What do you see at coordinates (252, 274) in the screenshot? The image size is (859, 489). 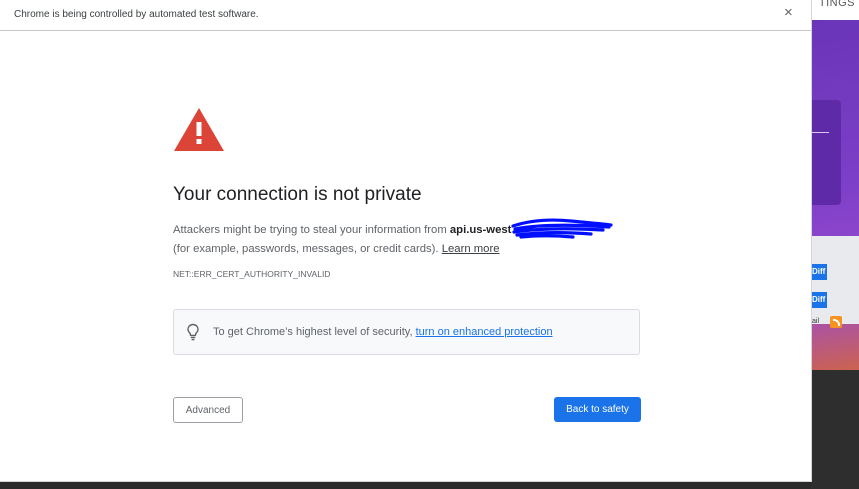 I see `error-code: NET::ERR_CERT_AUTHORITY_INVALID` at bounding box center [252, 274].